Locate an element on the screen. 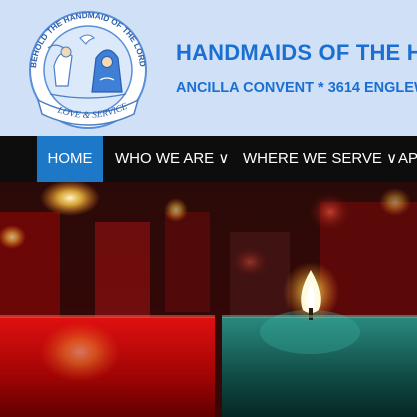 The image size is (417, 417). nav-item-home: HOME is located at coordinates (70, 159).